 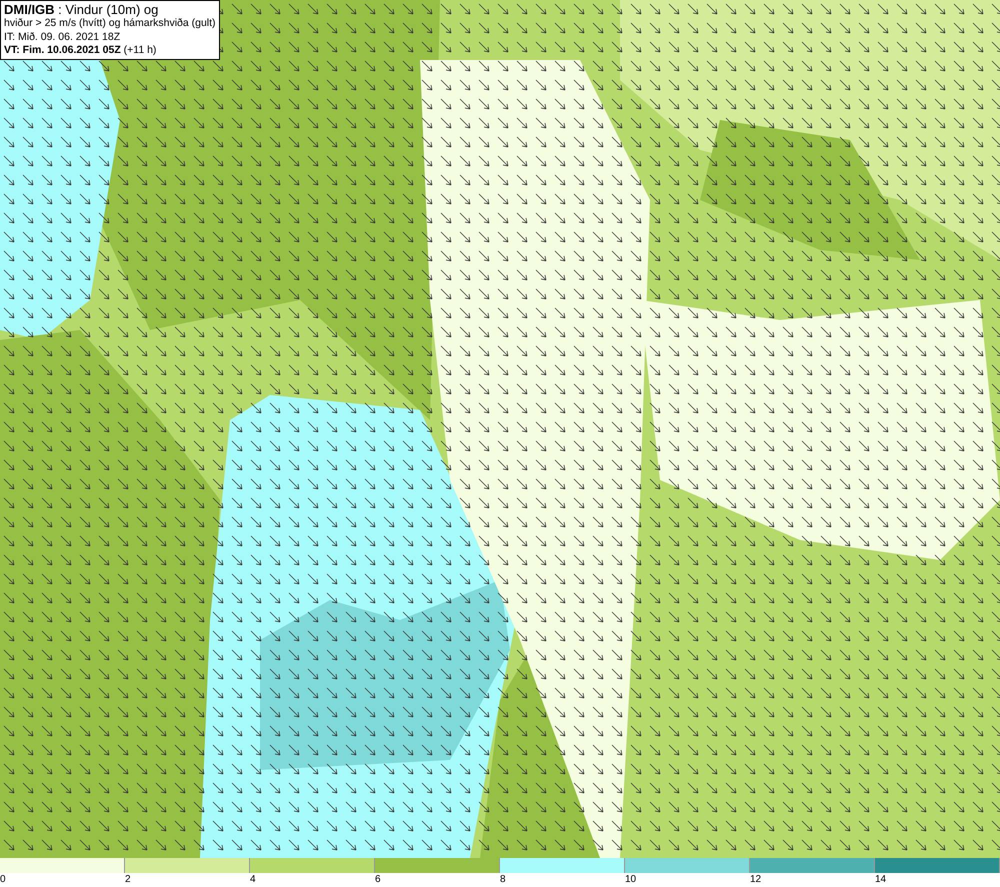 What do you see at coordinates (3, 879) in the screenshot?
I see `legend-label: 0` at bounding box center [3, 879].